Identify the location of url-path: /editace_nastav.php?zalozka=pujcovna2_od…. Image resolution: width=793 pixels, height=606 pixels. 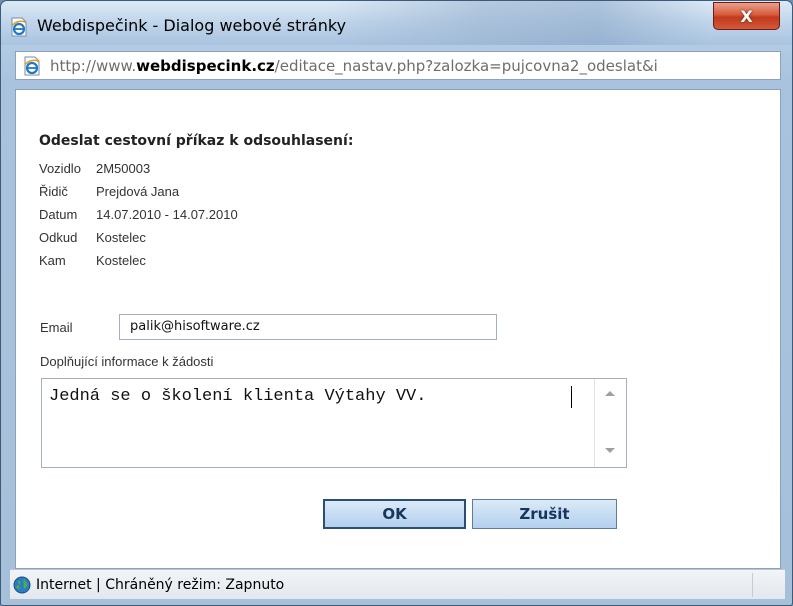
(466, 66).